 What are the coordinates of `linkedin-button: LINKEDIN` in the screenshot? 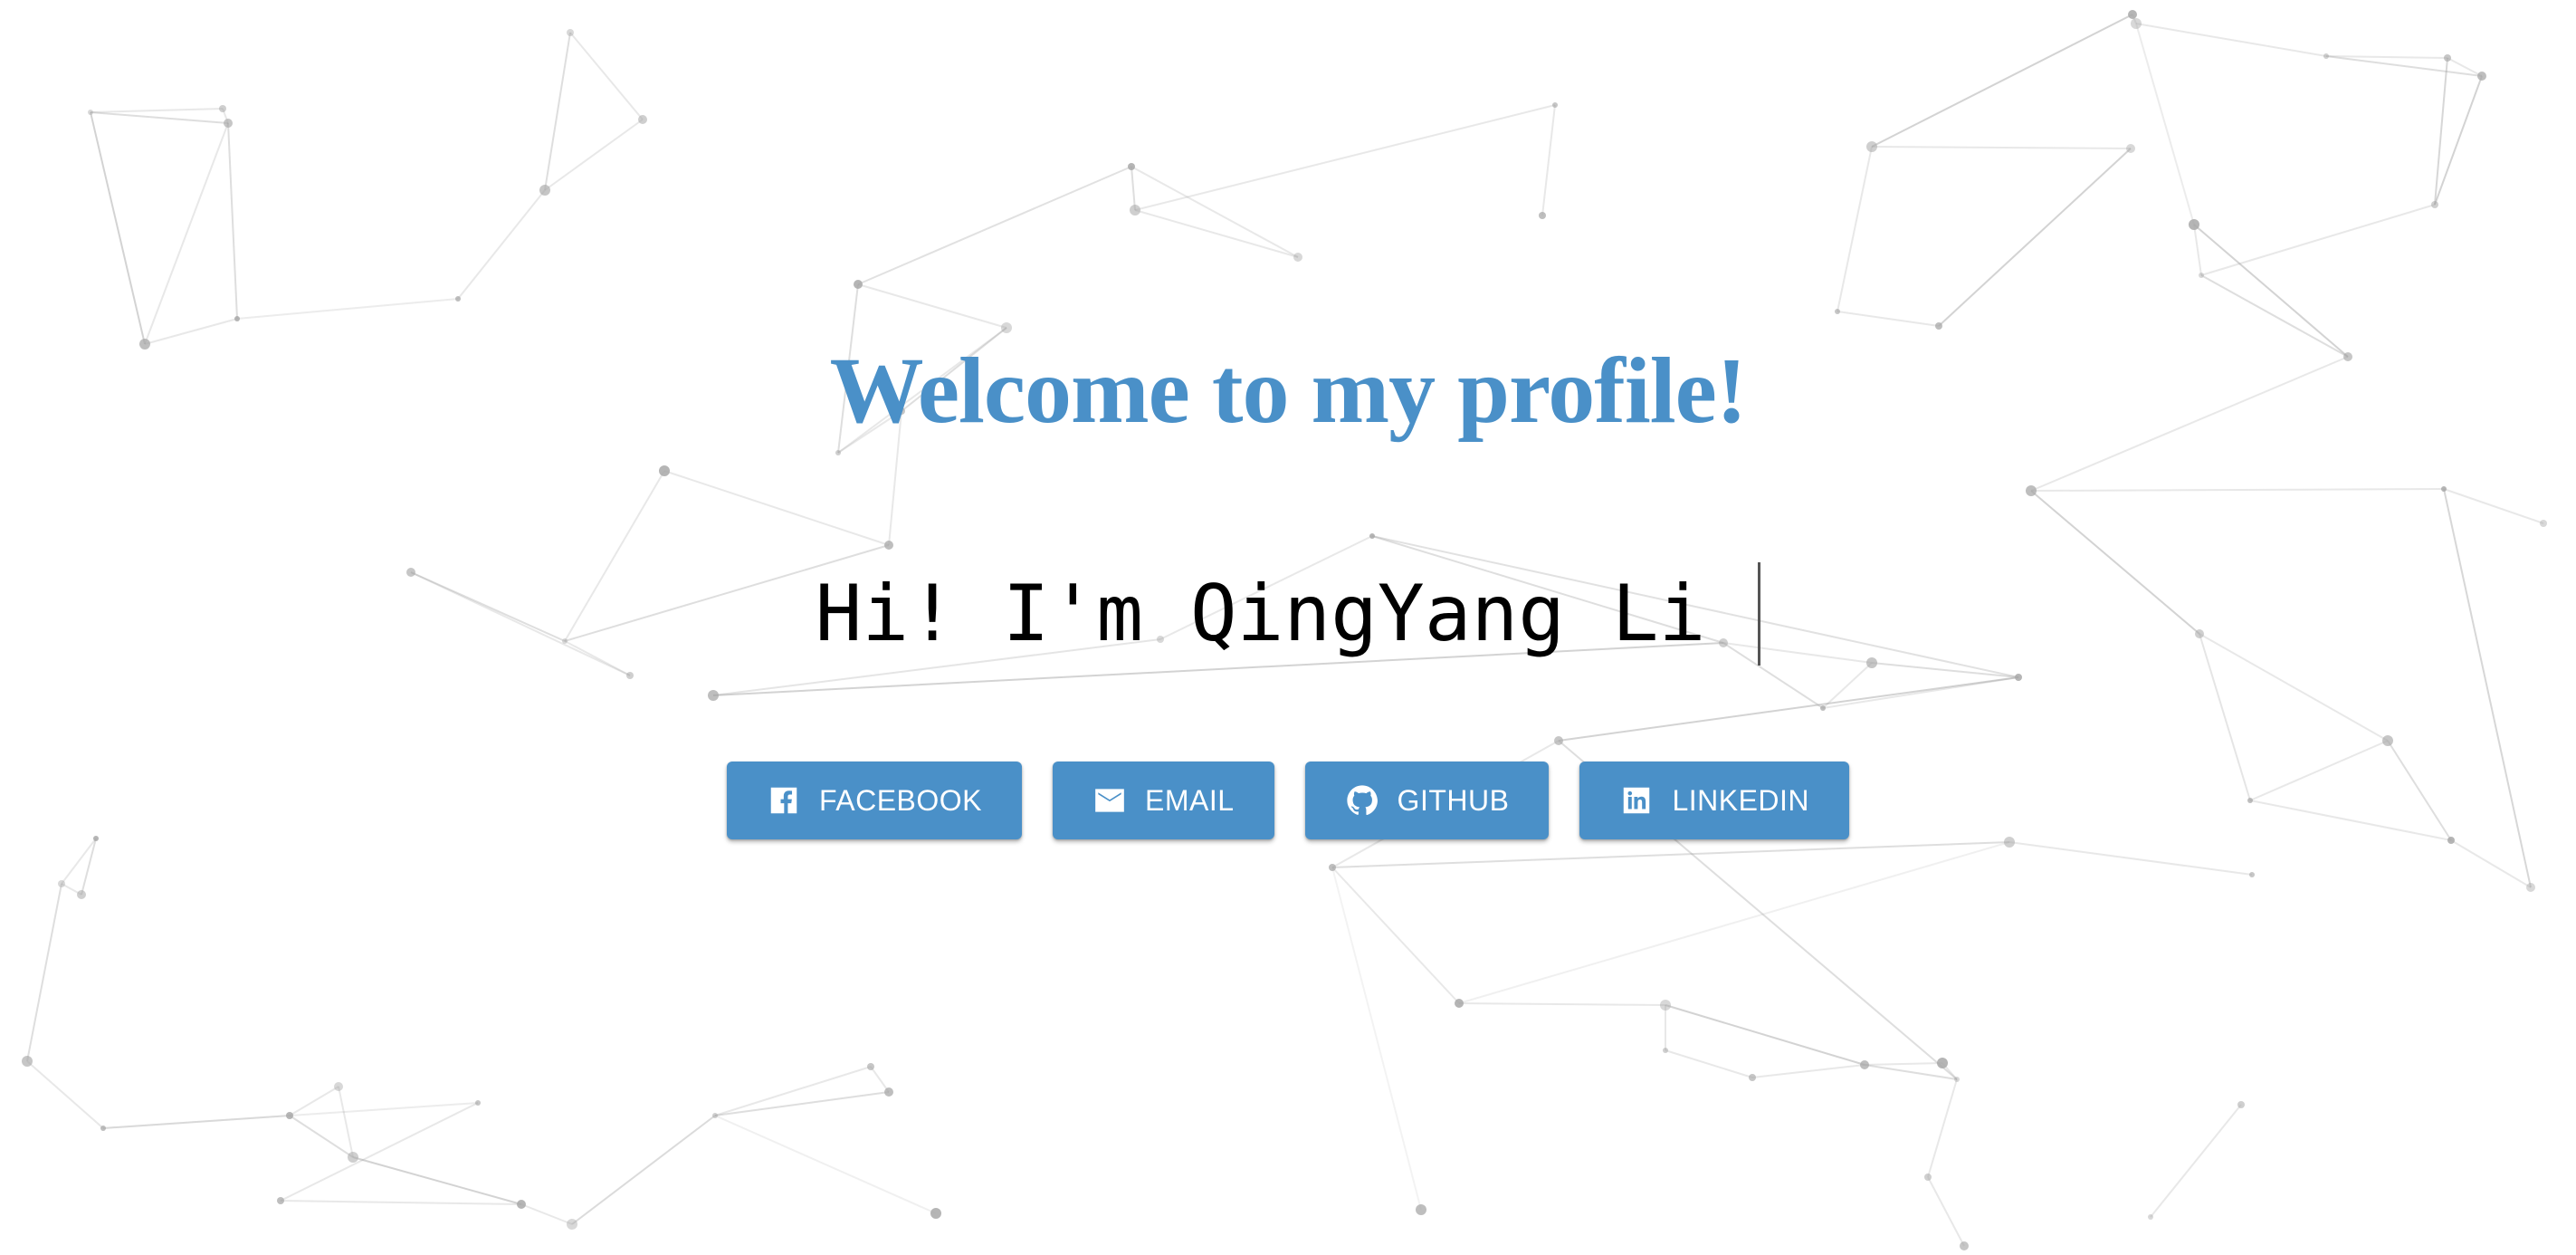 It's located at (1715, 800).